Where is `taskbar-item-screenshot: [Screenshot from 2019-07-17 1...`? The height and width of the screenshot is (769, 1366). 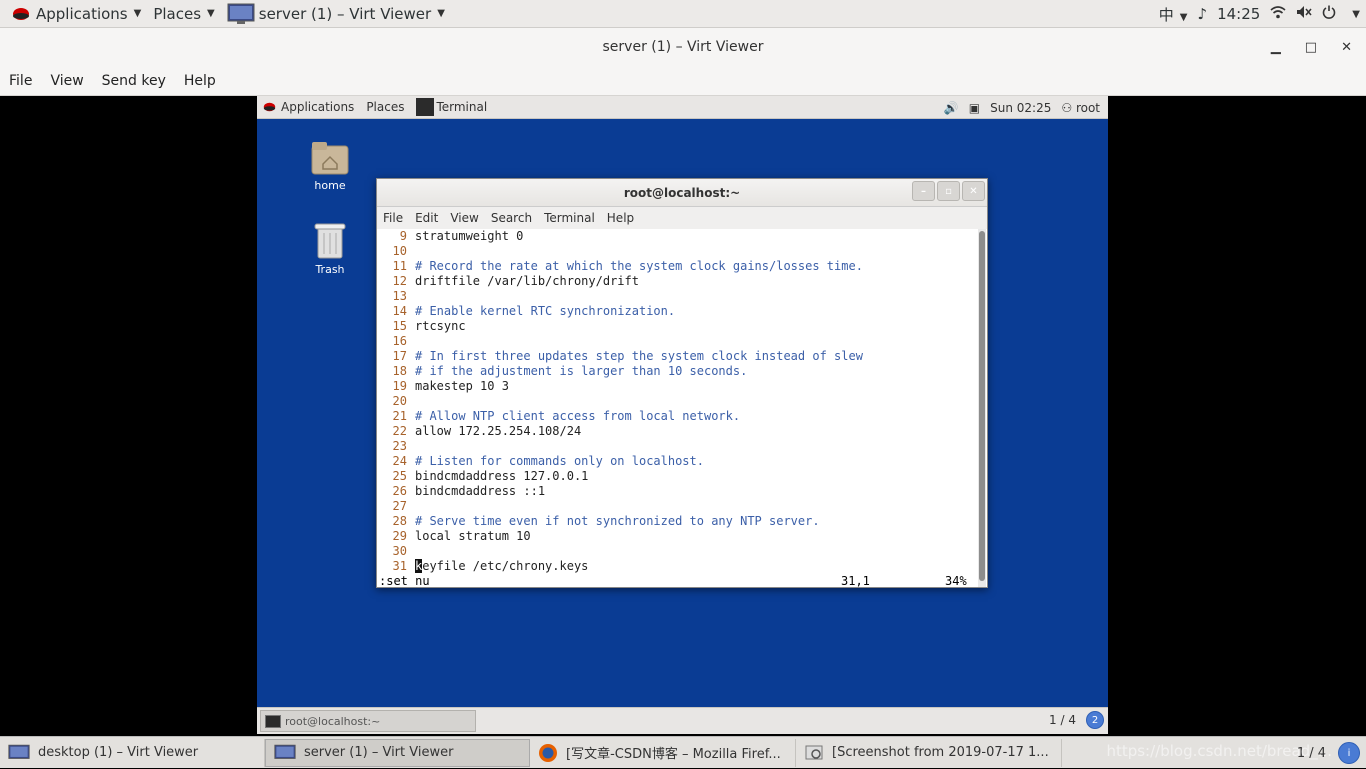
taskbar-item-screenshot: [Screenshot from 2019-07-17 1... is located at coordinates (929, 752).